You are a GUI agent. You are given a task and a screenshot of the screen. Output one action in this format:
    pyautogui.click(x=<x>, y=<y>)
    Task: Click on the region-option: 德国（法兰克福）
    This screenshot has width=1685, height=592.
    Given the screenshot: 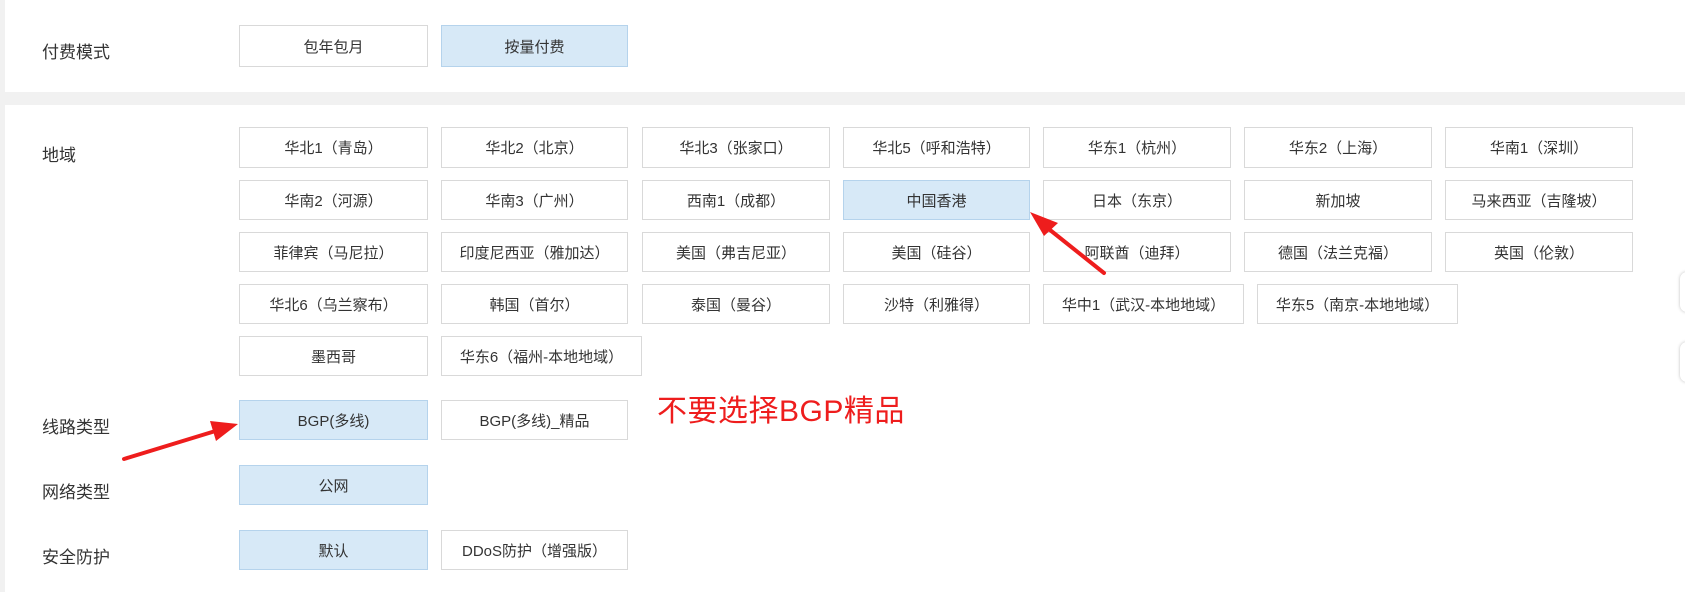 What is the action you would take?
    pyautogui.click(x=1338, y=252)
    